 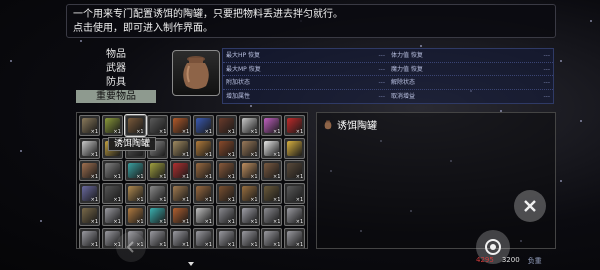 What do you see at coordinates (208, 14) in the screenshot?
I see `description-line-1: 一个用来专门配置诱饵的陶罐，只要把物料丢进去拌匀就行。` at bounding box center [208, 14].